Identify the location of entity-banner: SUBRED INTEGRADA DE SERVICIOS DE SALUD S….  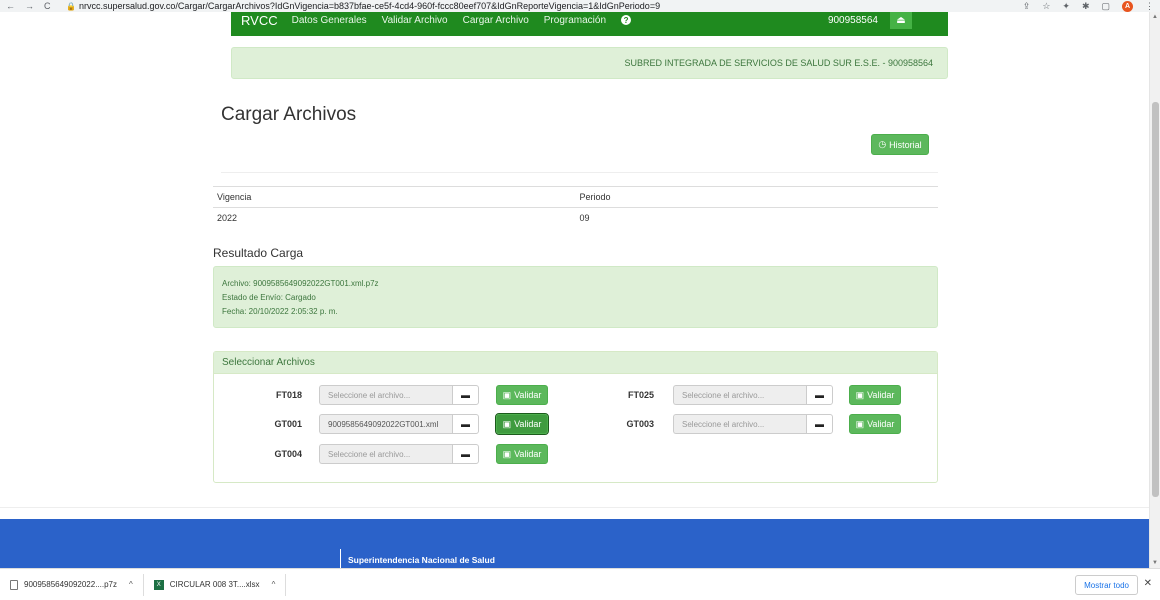
(589, 63).